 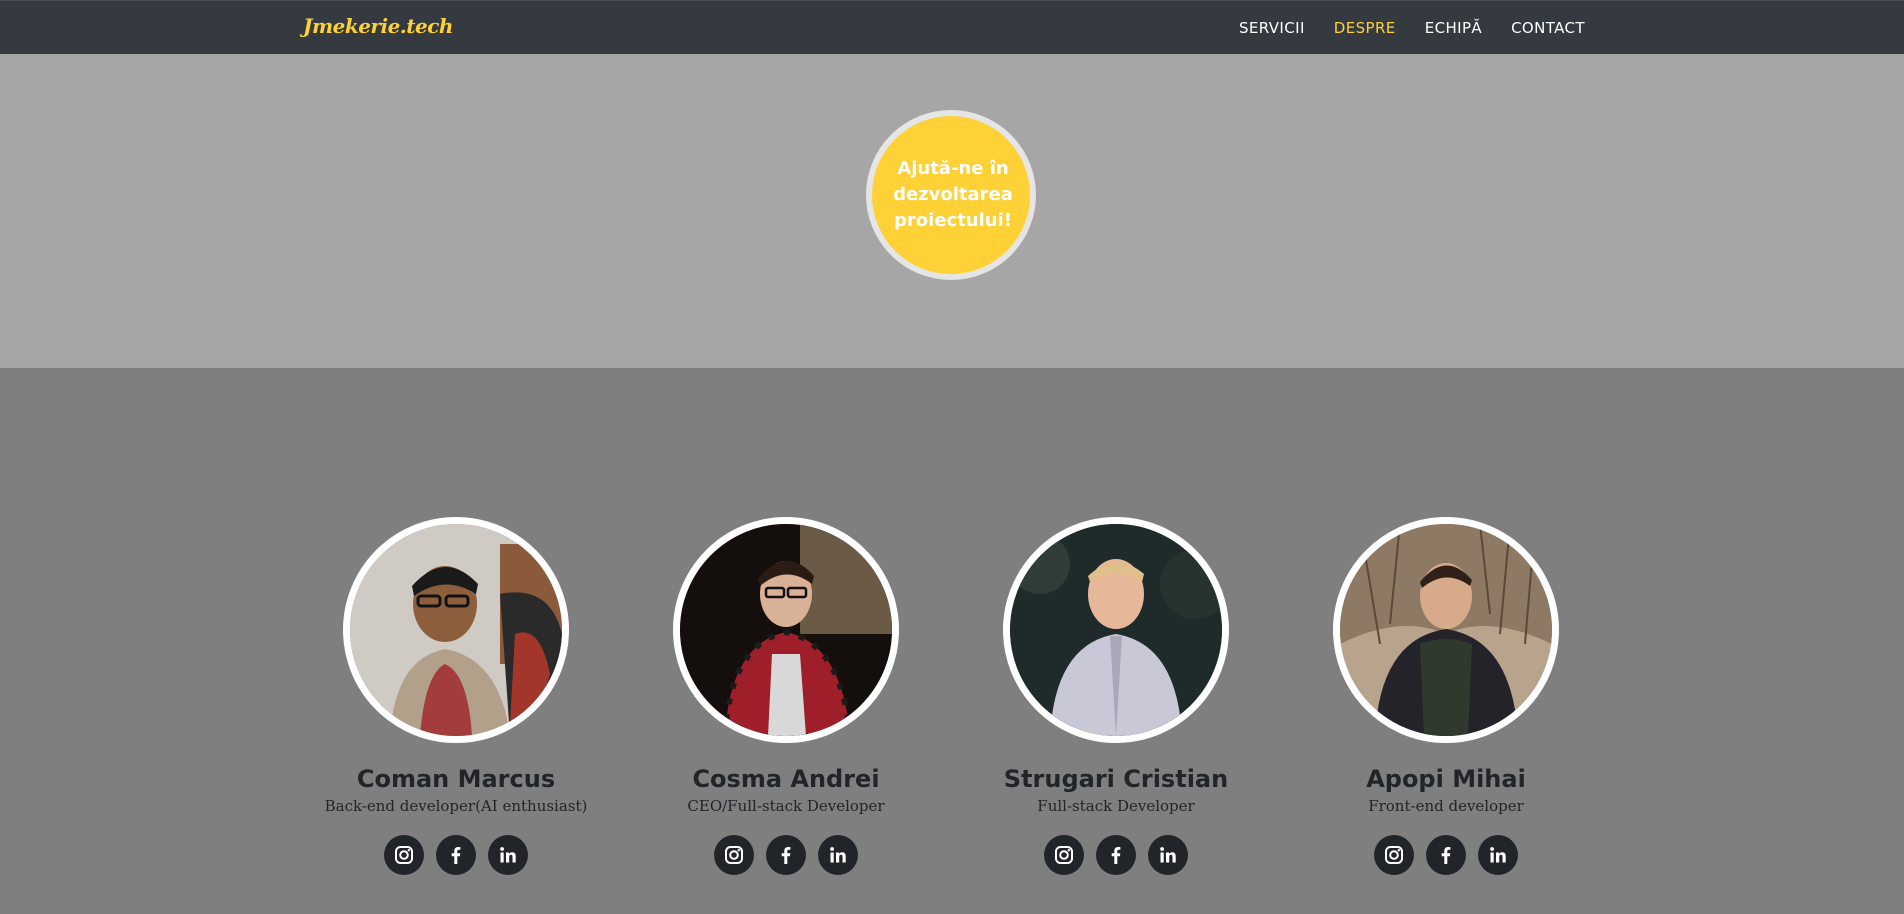 What do you see at coordinates (786, 806) in the screenshot?
I see `member-role: CEO/Full-stack Developer` at bounding box center [786, 806].